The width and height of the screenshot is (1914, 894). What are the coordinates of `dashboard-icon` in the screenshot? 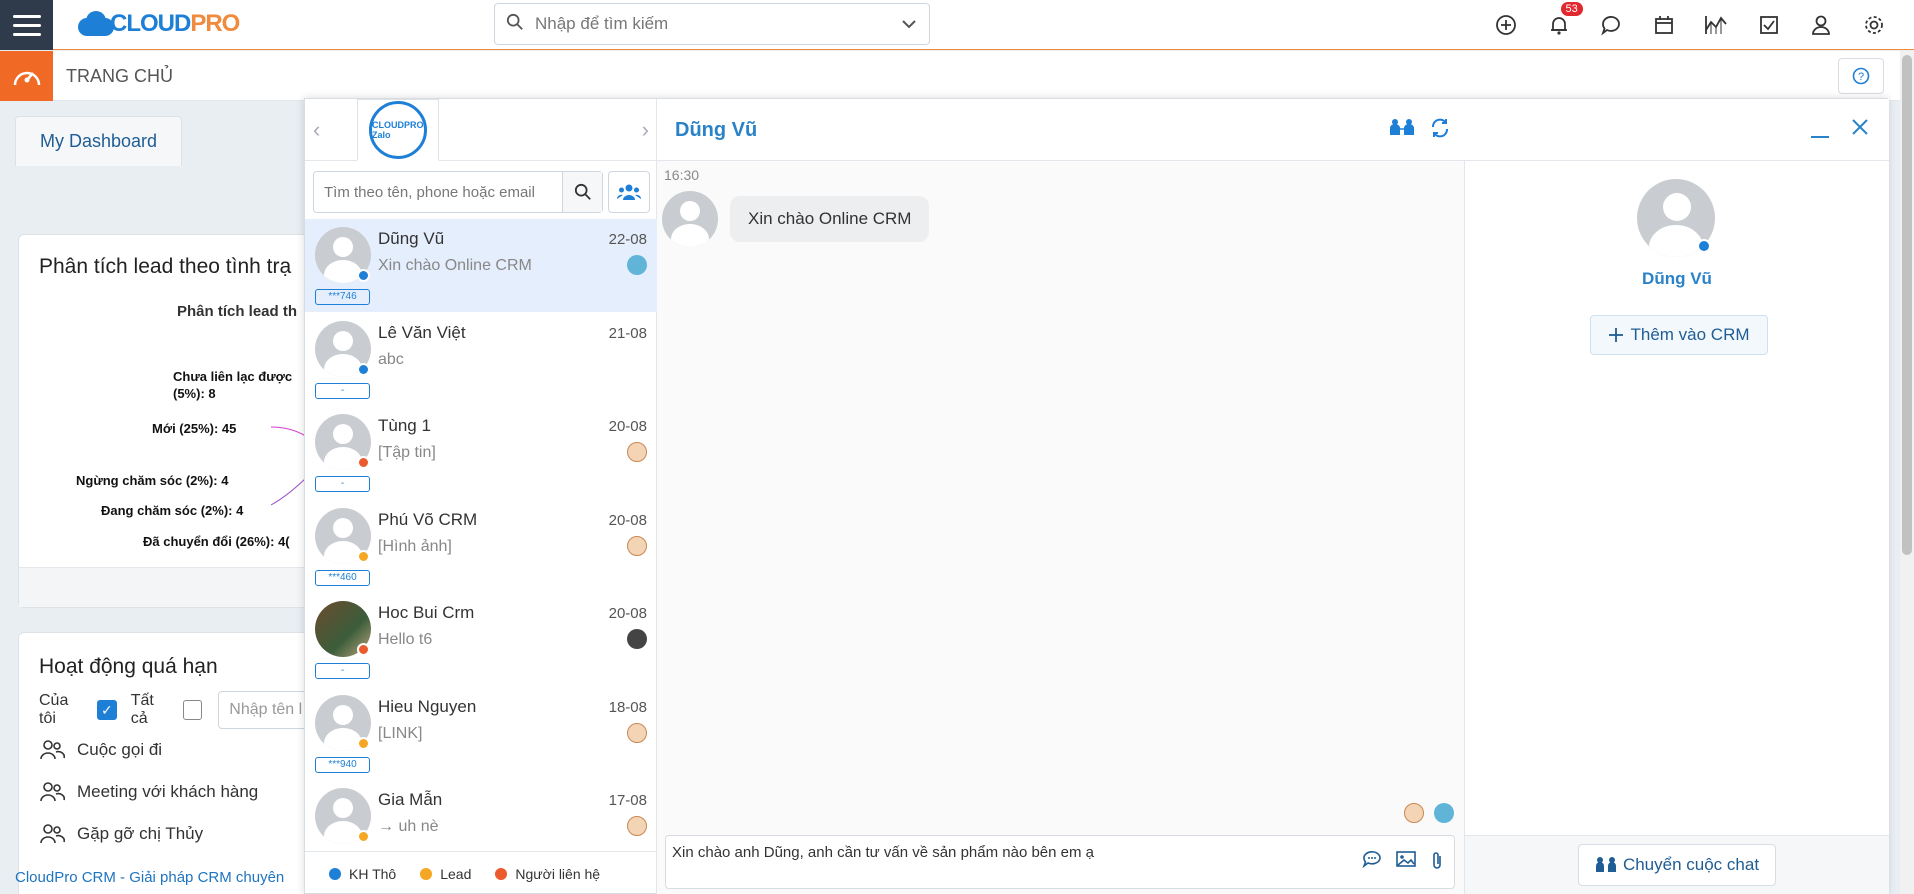 It's located at (26, 76).